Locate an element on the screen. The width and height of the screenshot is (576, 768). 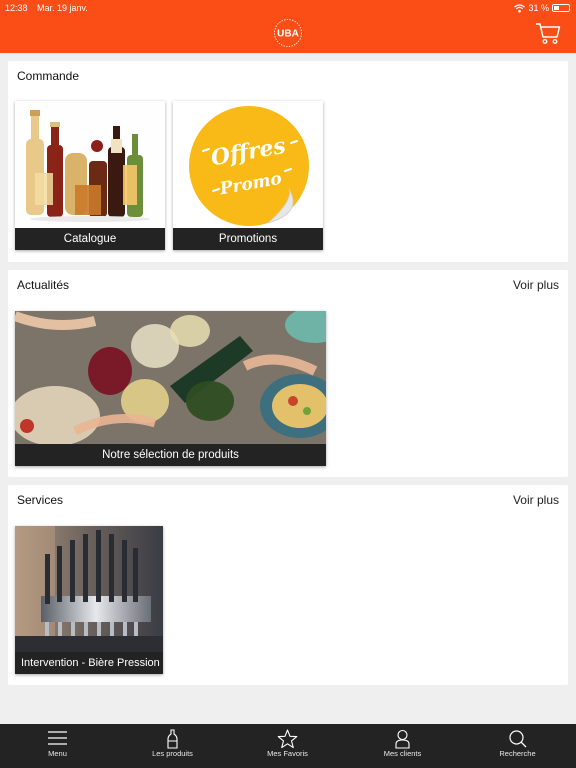
menu-icon is located at coordinates (57, 738).